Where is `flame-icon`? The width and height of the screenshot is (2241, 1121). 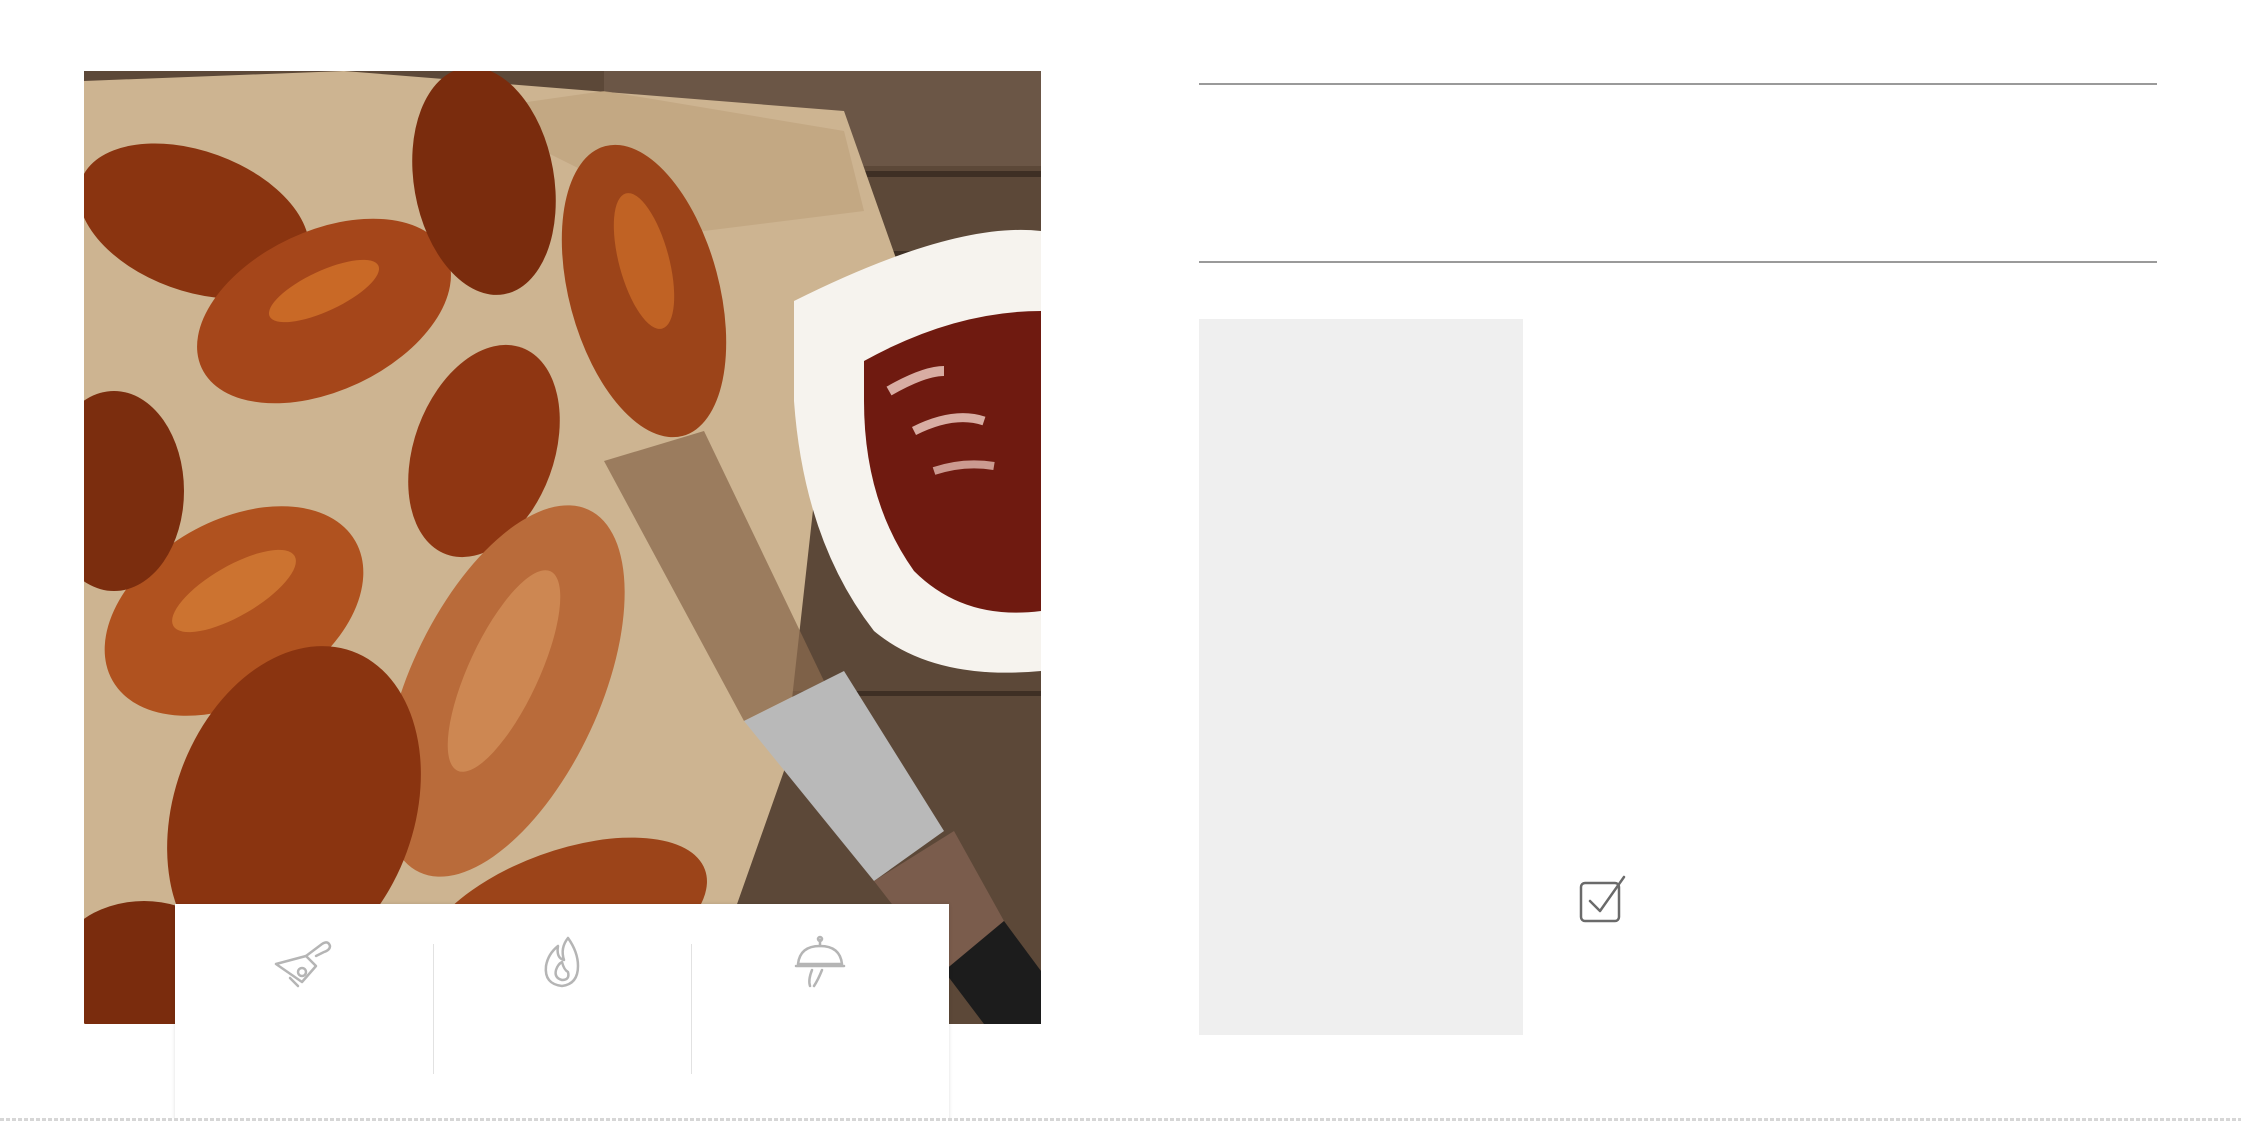
flame-icon is located at coordinates (562, 962).